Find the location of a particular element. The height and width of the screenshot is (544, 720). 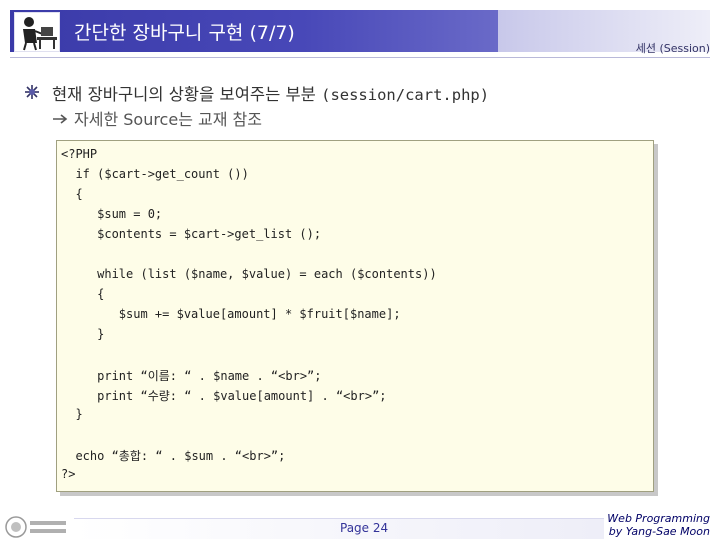

section-label: 세션 (Session) is located at coordinates (672, 48).